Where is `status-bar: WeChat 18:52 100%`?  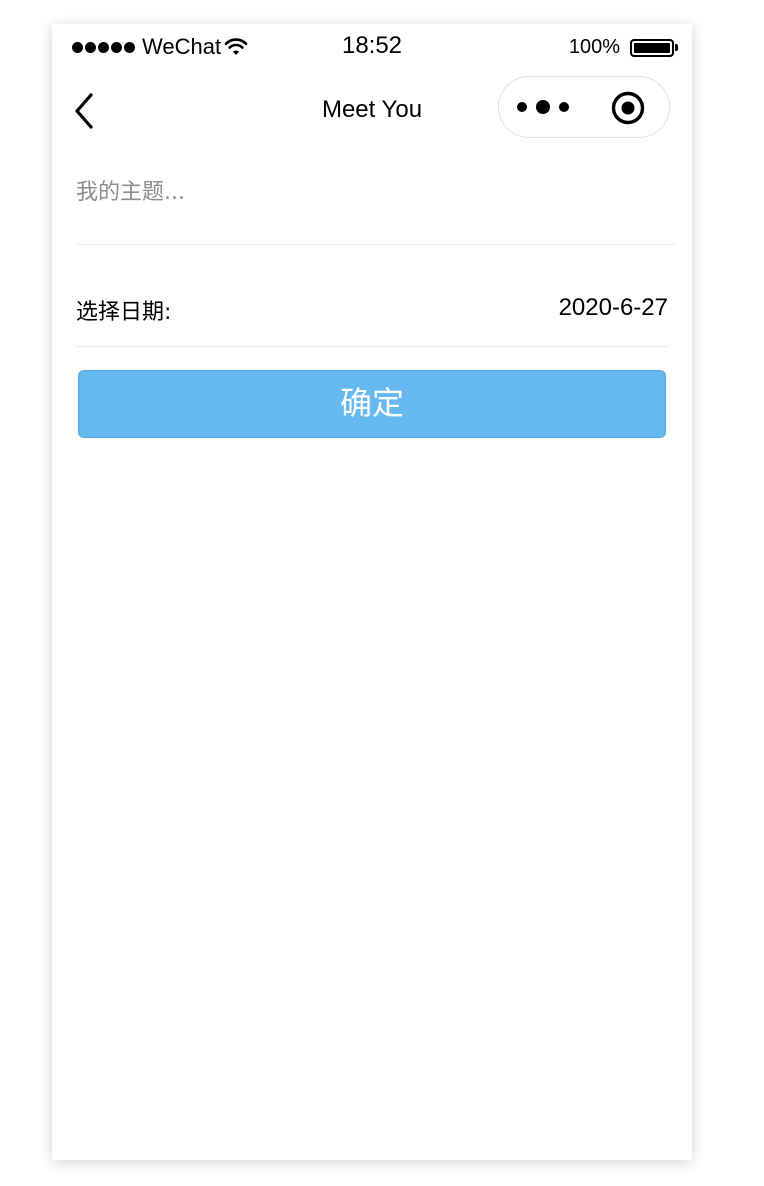 status-bar: WeChat 18:52 100% is located at coordinates (372, 46).